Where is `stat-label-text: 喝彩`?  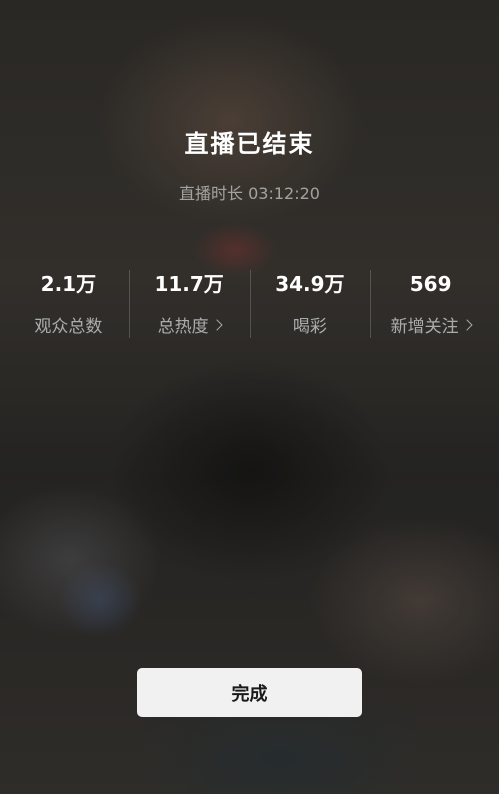 stat-label-text: 喝彩 is located at coordinates (309, 327).